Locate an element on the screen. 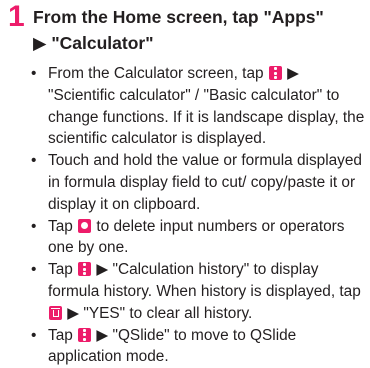 This screenshot has height=368, width=370. instruction-text: From the Calculator screen, tap is located at coordinates (156, 73).